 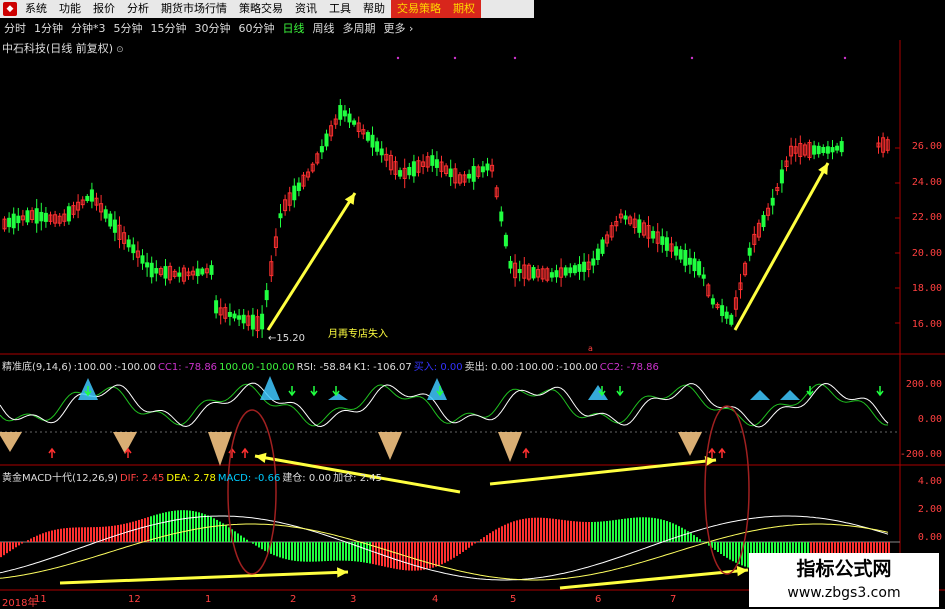 What do you see at coordinates (598, 599) in the screenshot?
I see `time-axis-tick-8: 6` at bounding box center [598, 599].